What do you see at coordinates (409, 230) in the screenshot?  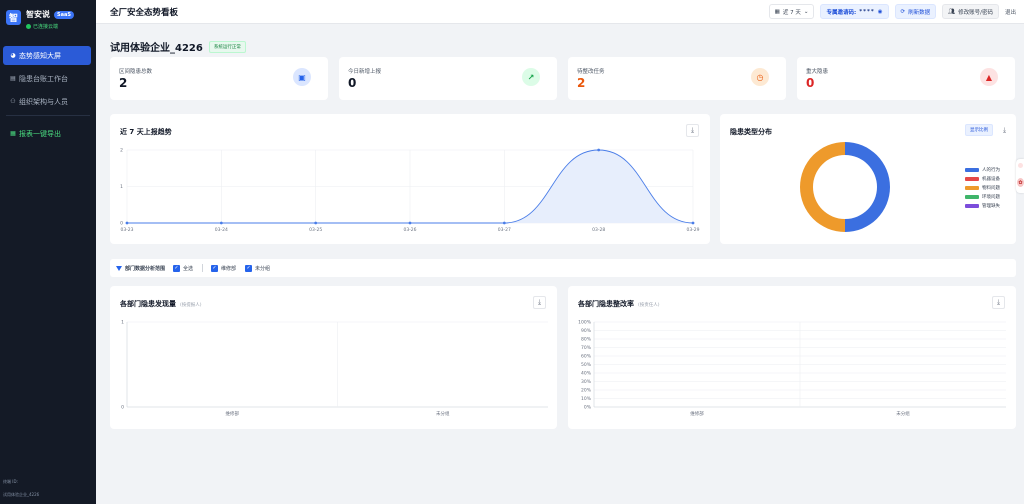 I see `x-tick-label: 03-26` at bounding box center [409, 230].